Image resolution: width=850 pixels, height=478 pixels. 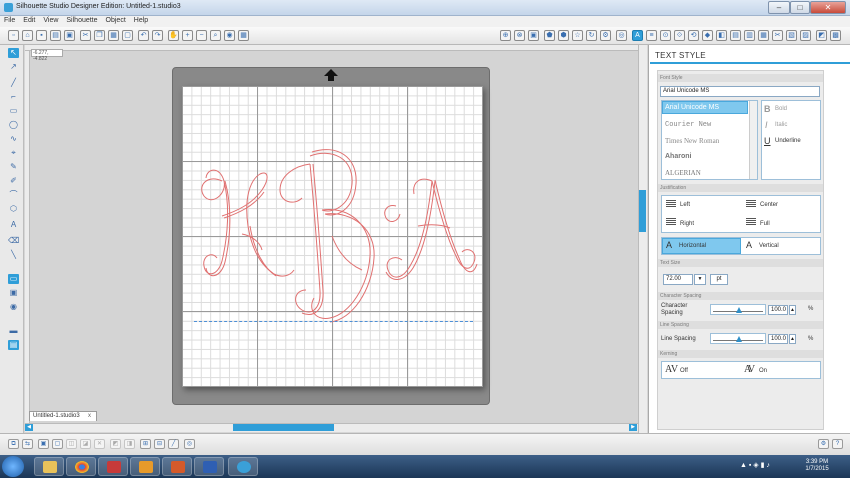 I want to click on maximize-button: □, so click(x=800, y=7).